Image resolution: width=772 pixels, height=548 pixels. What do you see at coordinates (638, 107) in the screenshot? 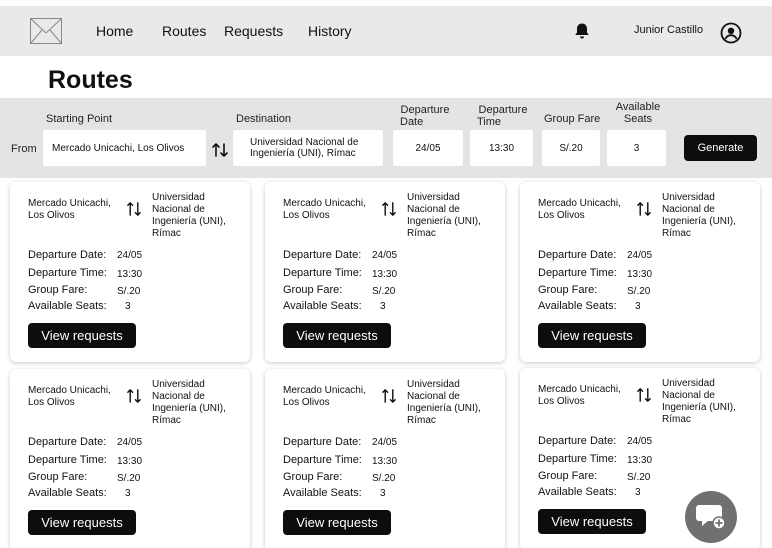
I see `available-seats-label-line1: Available` at bounding box center [638, 107].